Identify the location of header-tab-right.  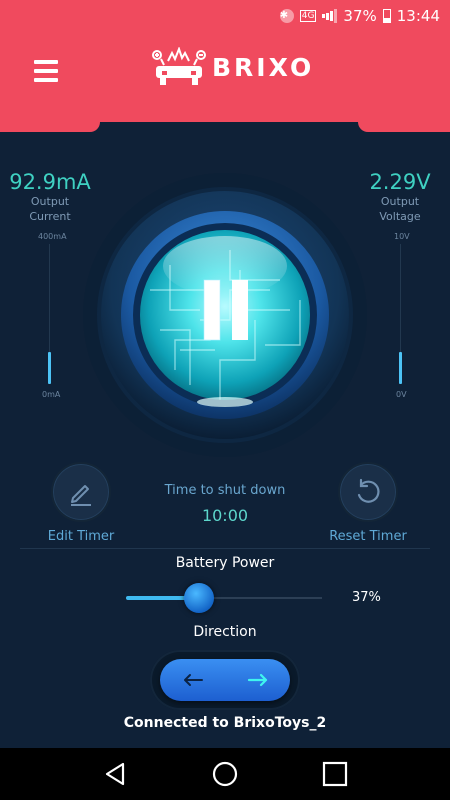
(404, 126).